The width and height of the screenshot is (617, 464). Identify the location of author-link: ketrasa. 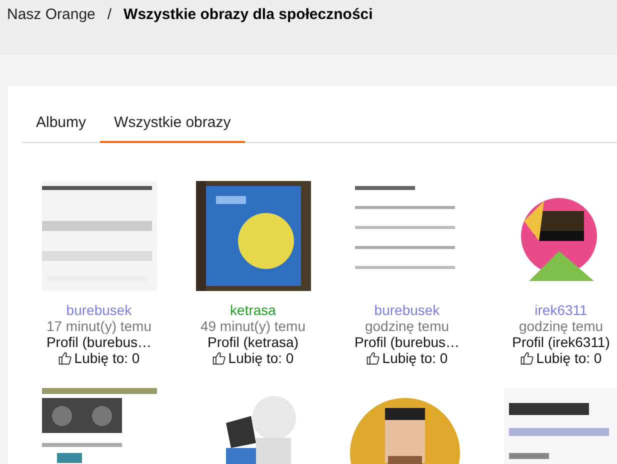
(253, 310).